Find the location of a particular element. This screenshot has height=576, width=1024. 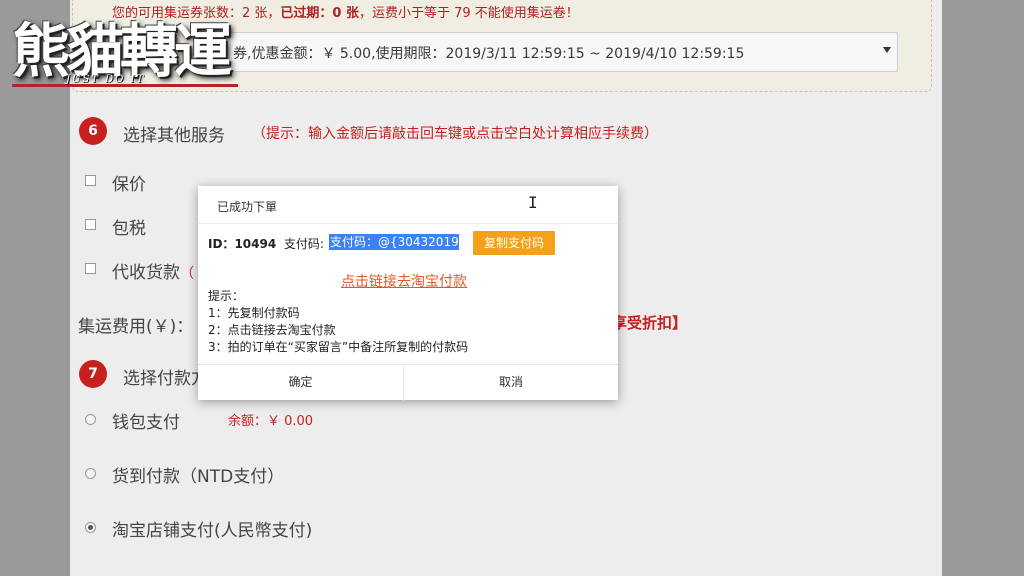

dialog-footer: 确定 取消 is located at coordinates (408, 382).